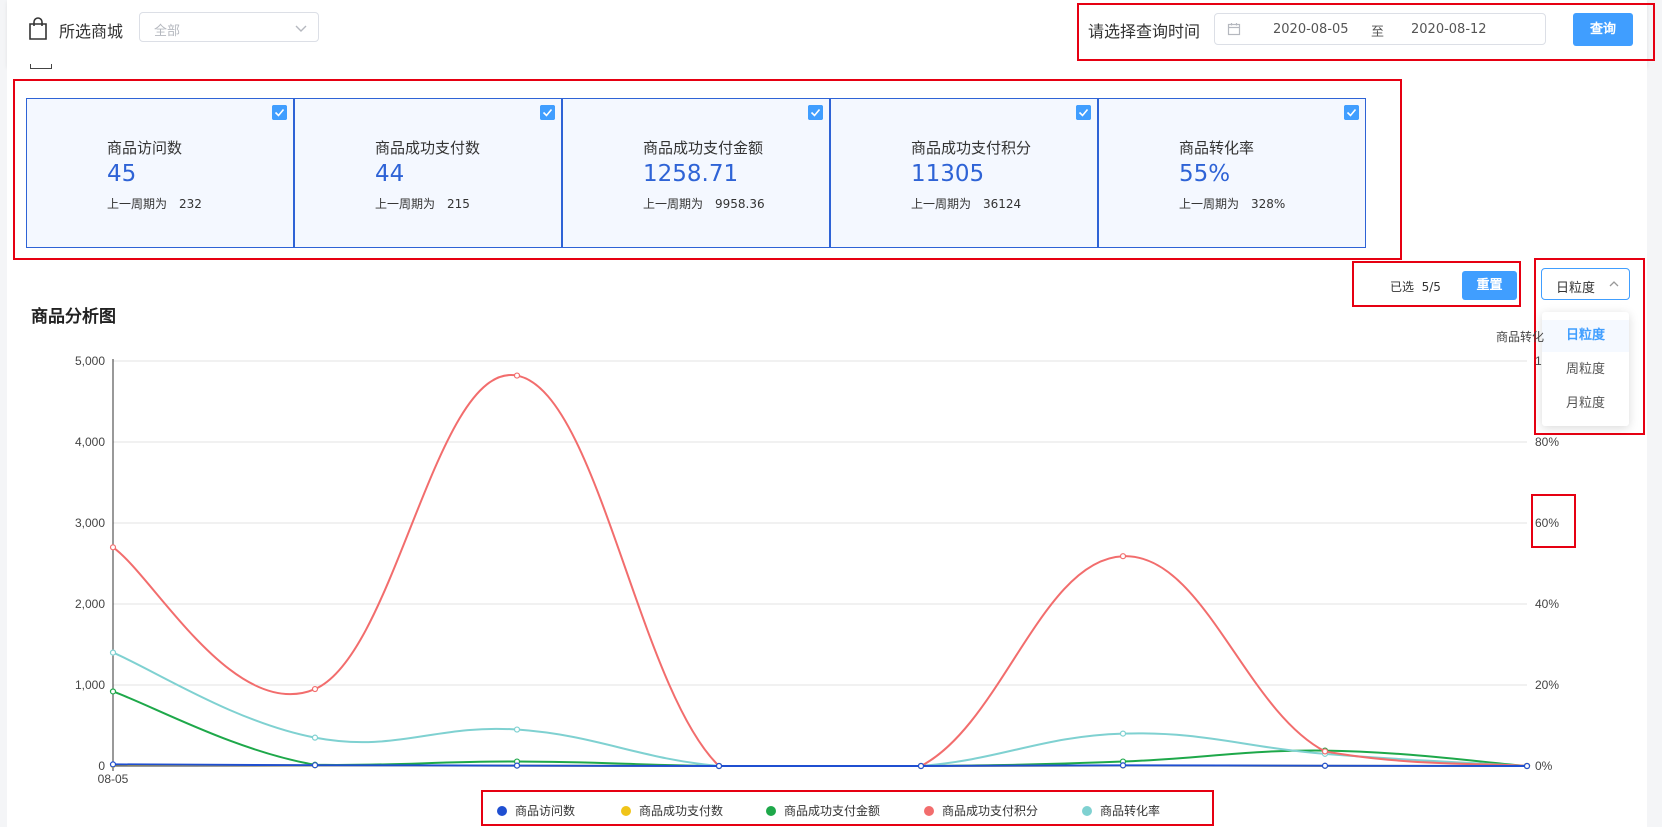 The image size is (1662, 827). Describe the element at coordinates (681, 811) in the screenshot. I see `legend-label: 商品成功支付数` at that location.